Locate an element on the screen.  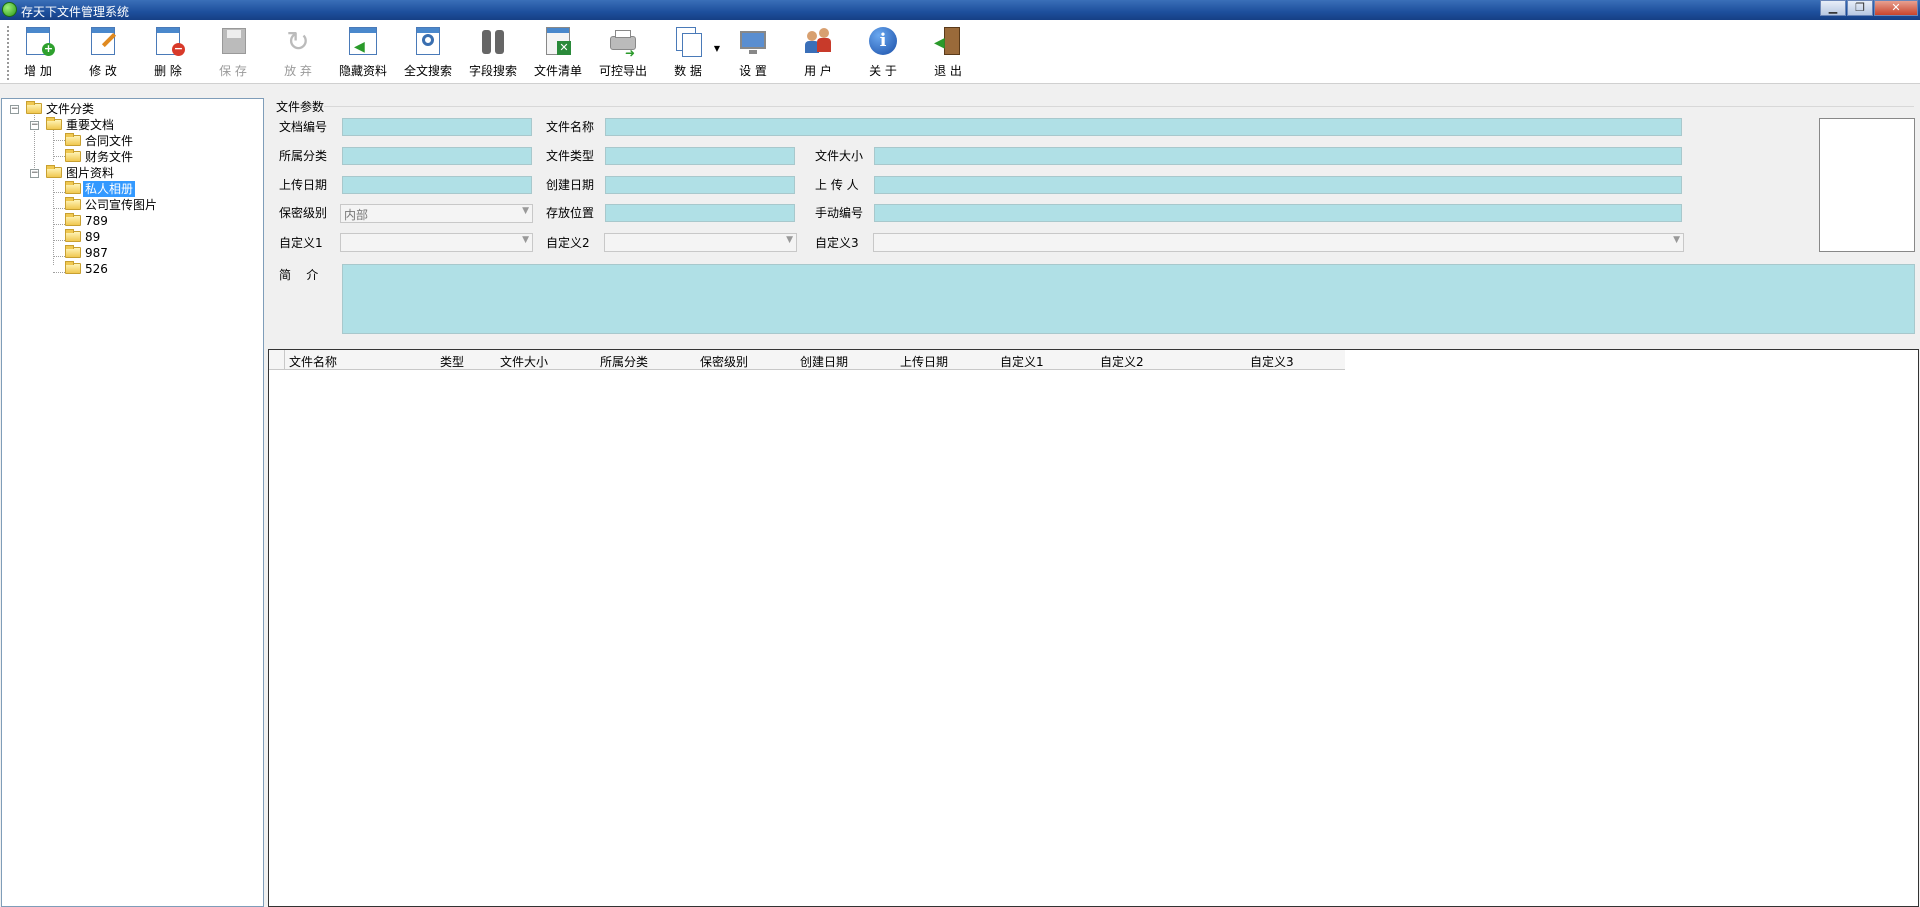
tree-node-finance: 财务文件 is located at coordinates (149, 157).